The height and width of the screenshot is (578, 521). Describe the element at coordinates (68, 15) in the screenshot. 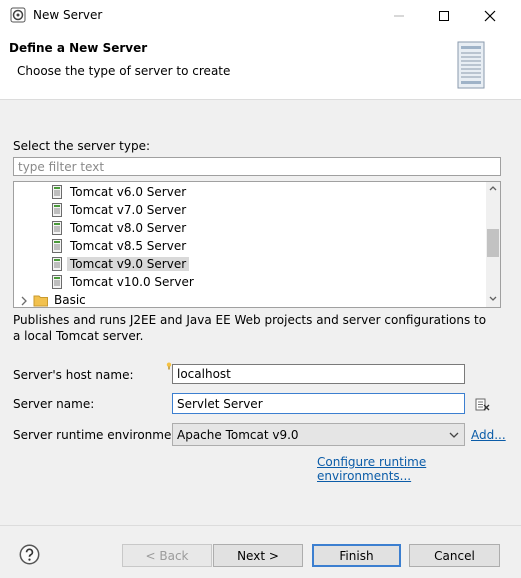

I see `window-title: New Server` at that location.